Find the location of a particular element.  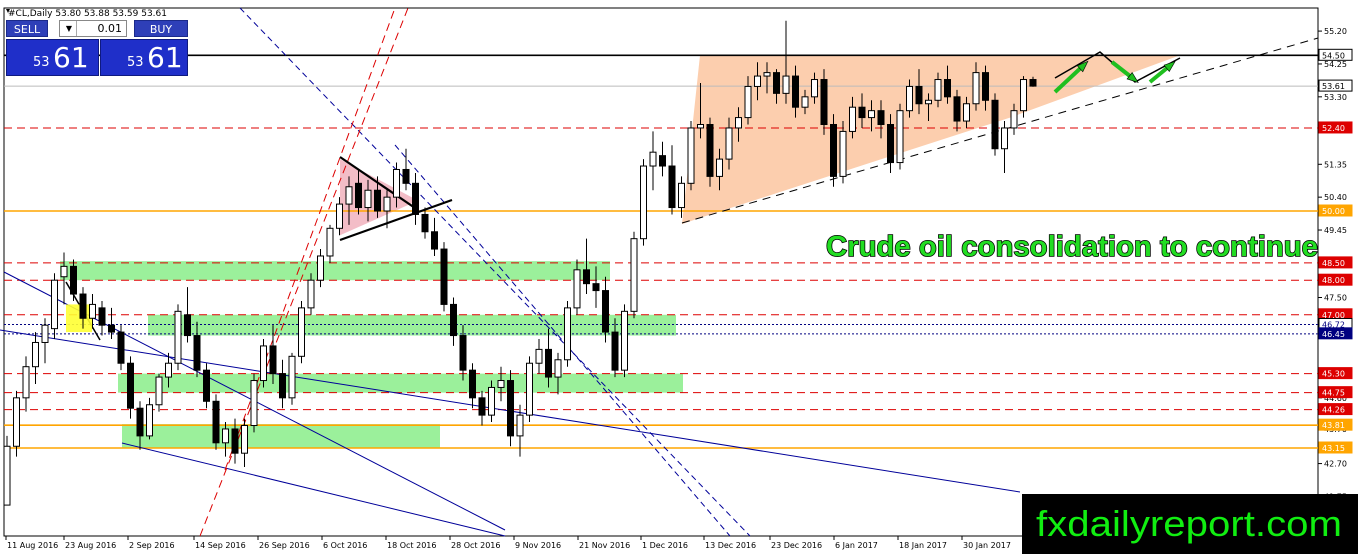

lot-size-field: ▼ 0.01 is located at coordinates (93, 28).